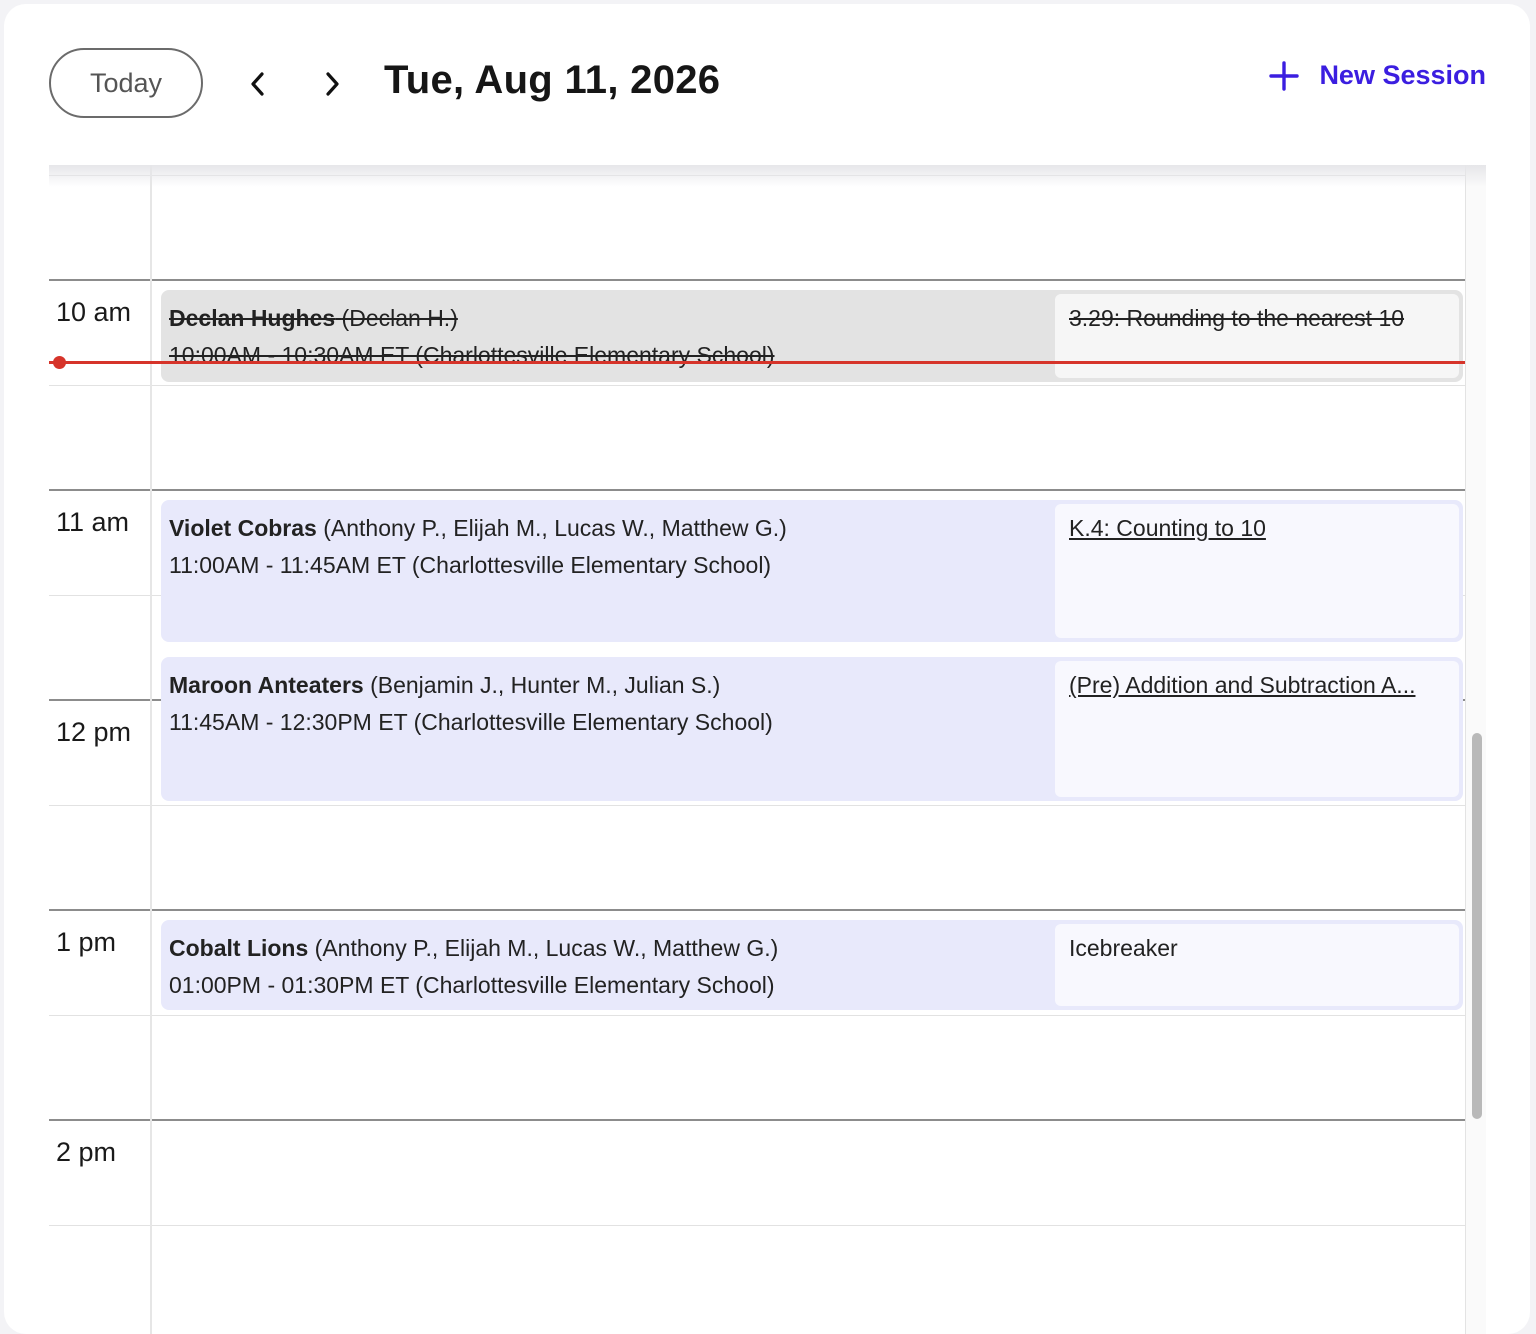 The width and height of the screenshot is (1536, 1334). What do you see at coordinates (399, 318) in the screenshot?
I see `event-members: (Declan H.)` at bounding box center [399, 318].